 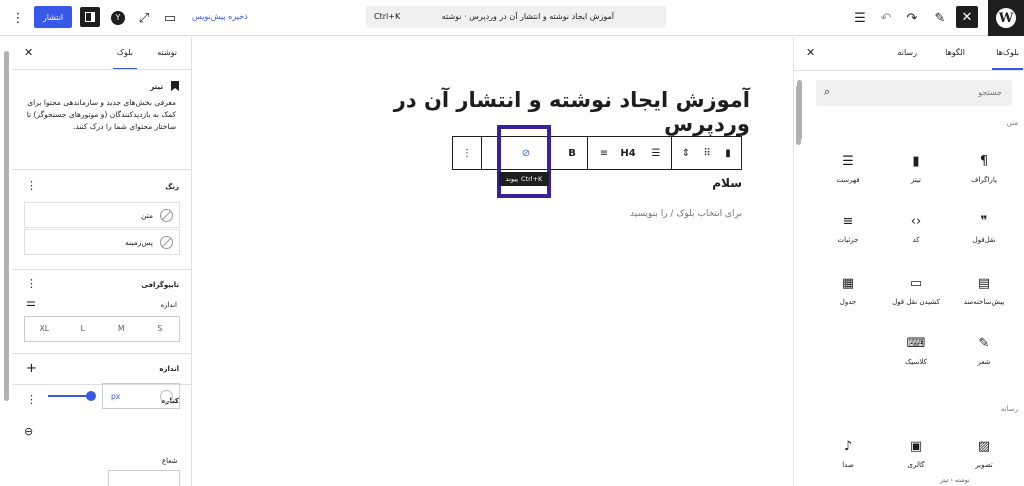 What do you see at coordinates (167, 52) in the screenshot?
I see `tab-post: نوشته` at bounding box center [167, 52].